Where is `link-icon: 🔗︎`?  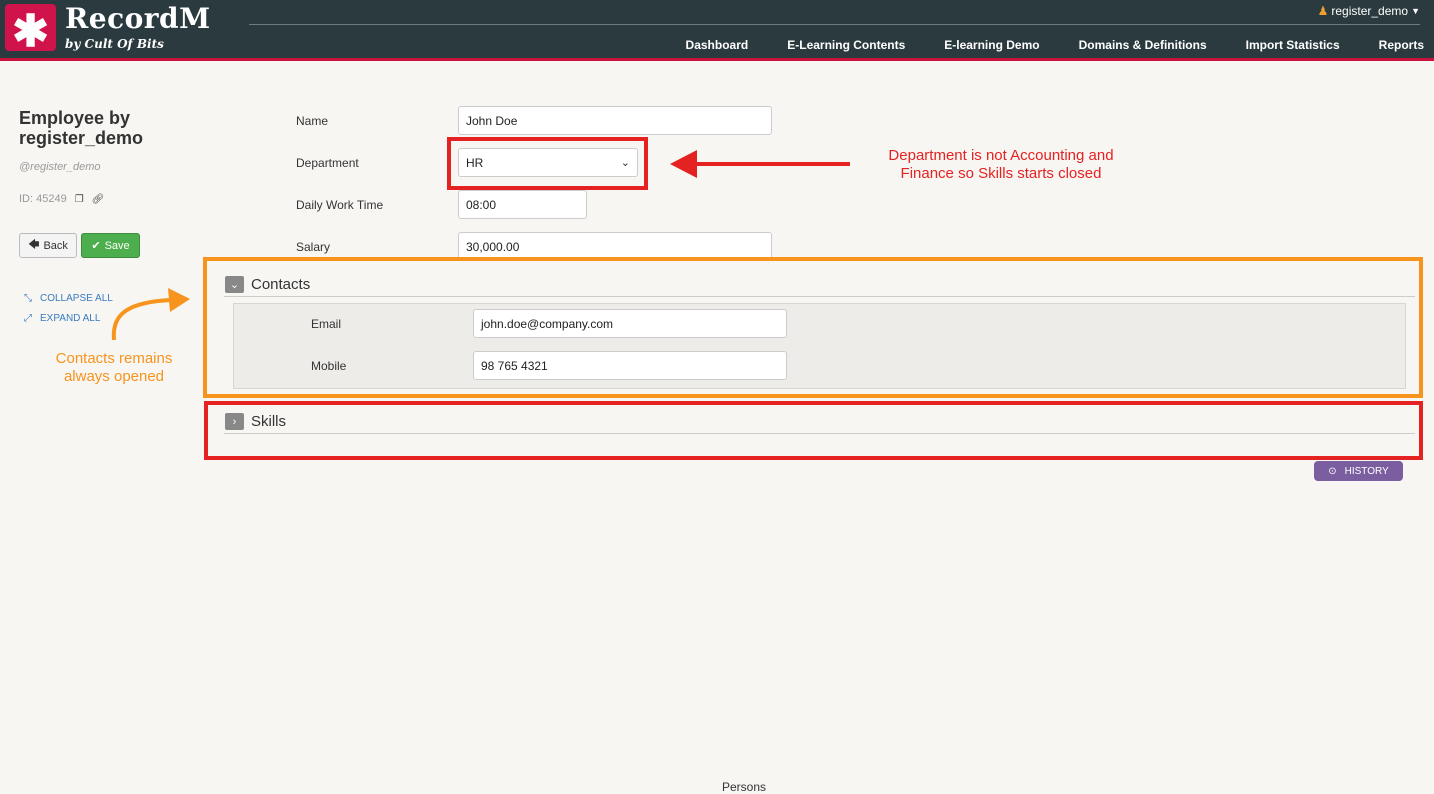
link-icon: 🔗︎ is located at coordinates (98, 199).